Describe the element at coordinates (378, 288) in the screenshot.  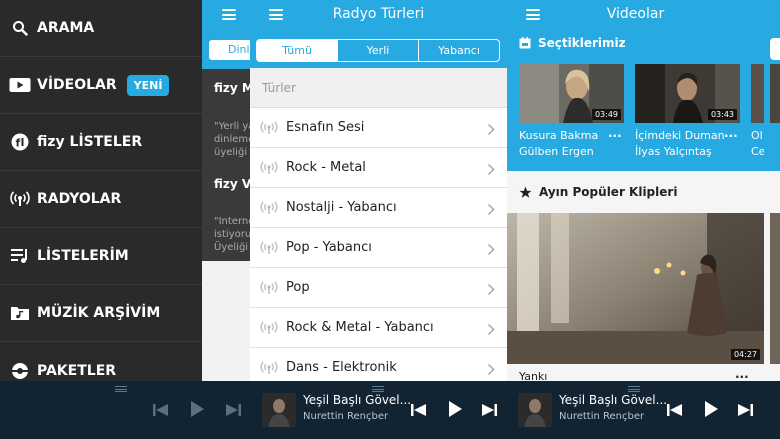
I see `genre-row: Pop` at that location.